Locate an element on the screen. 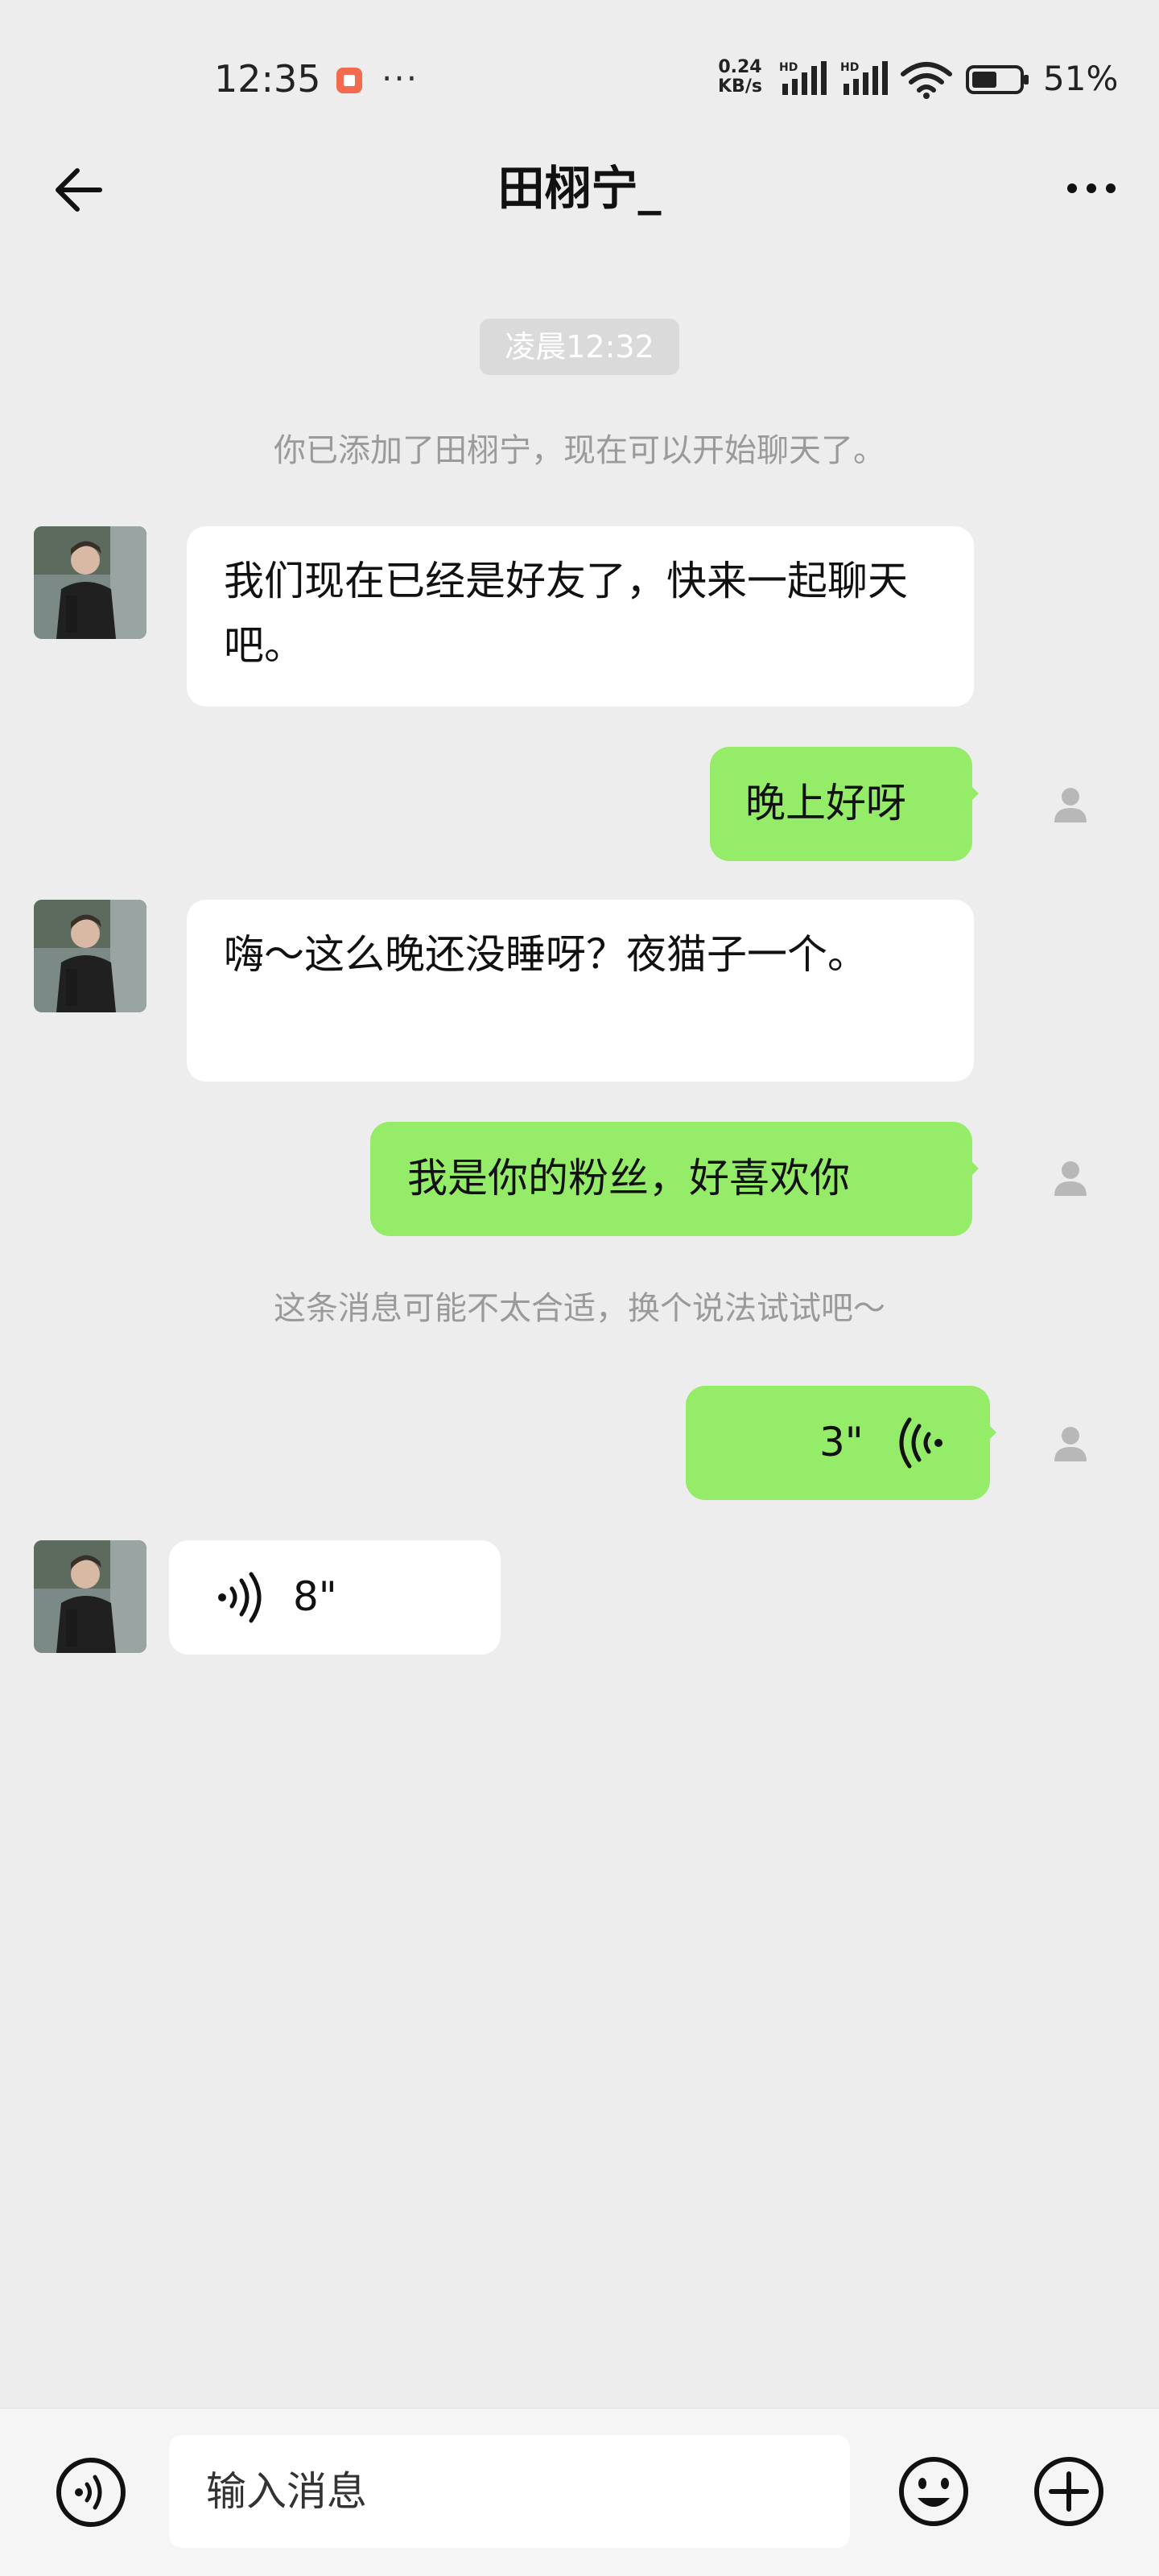 The height and width of the screenshot is (2576, 1159). network-speed: 0.24 KB/s is located at coordinates (740, 77).